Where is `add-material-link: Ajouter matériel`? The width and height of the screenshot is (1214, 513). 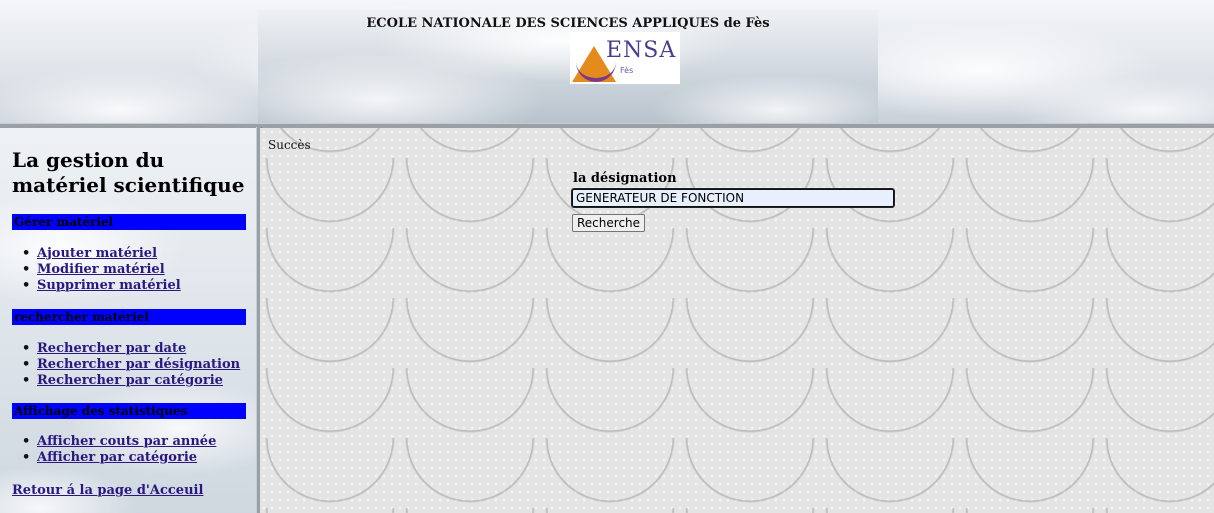
add-material-link: Ajouter matériel is located at coordinates (97, 253).